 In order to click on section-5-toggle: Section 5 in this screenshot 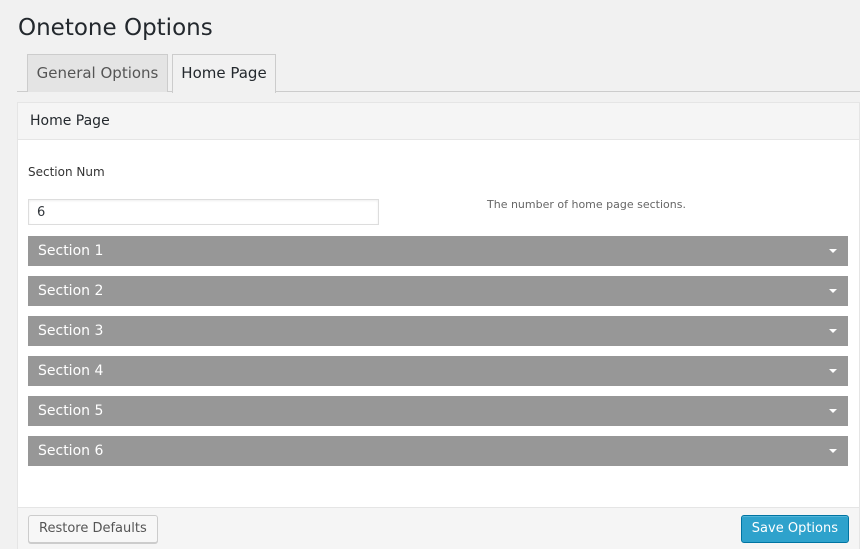, I will do `click(438, 411)`.